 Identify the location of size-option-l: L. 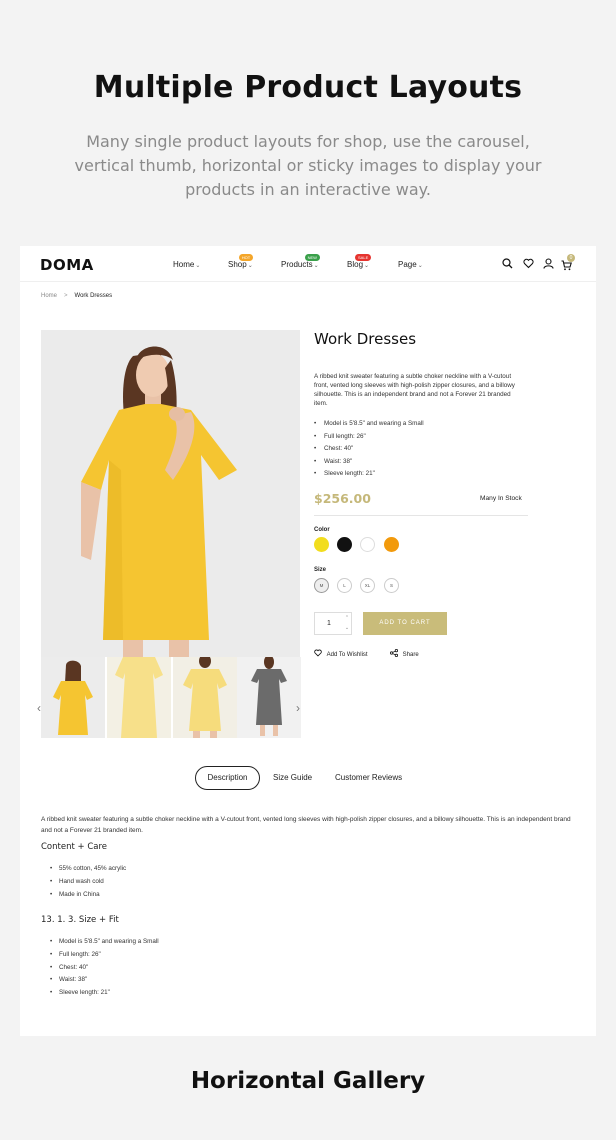
(344, 585).